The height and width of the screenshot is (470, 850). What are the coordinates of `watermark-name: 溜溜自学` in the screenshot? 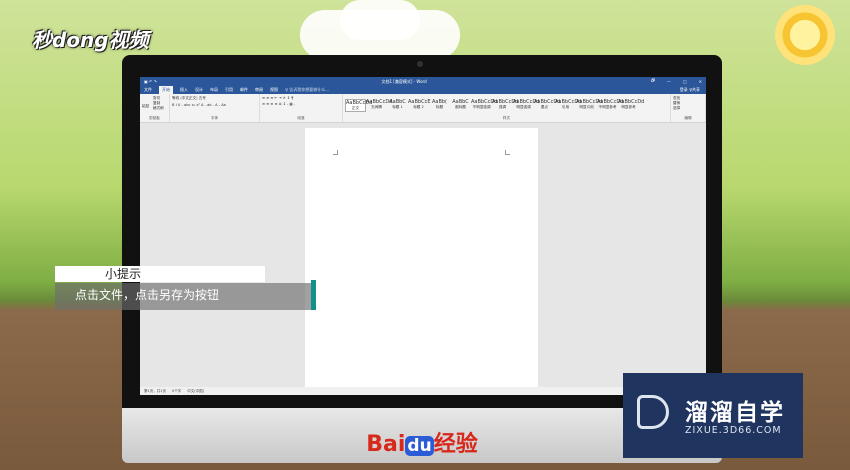 It's located at (735, 413).